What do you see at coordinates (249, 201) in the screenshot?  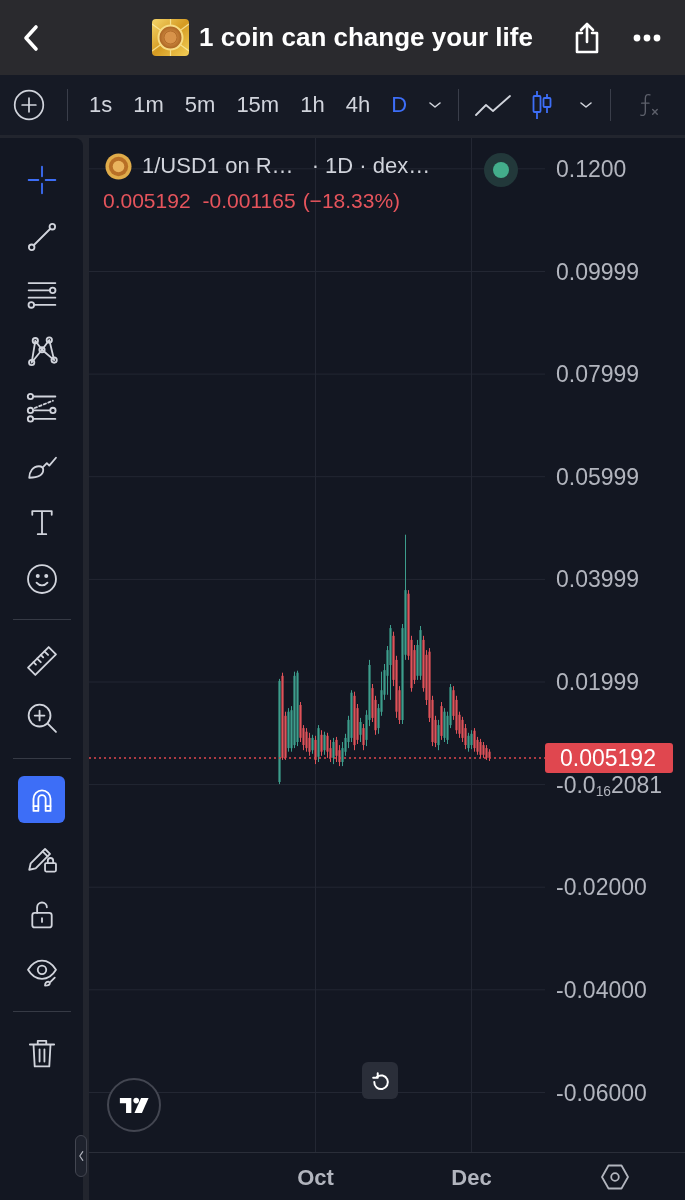 I see `price-change-value: -0.001165` at bounding box center [249, 201].